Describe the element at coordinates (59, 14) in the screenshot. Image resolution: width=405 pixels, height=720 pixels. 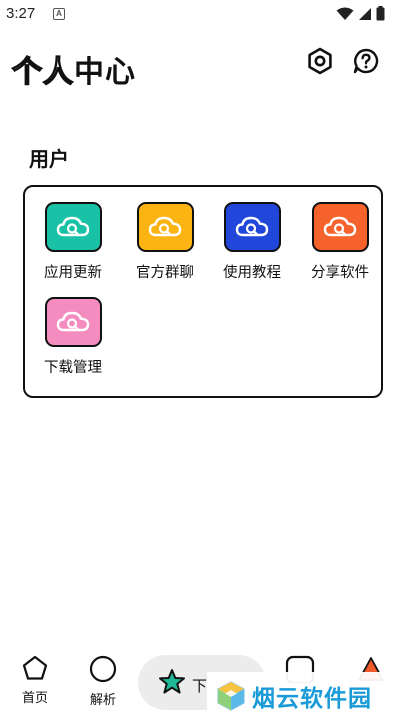
I see `notification-icon: A` at that location.